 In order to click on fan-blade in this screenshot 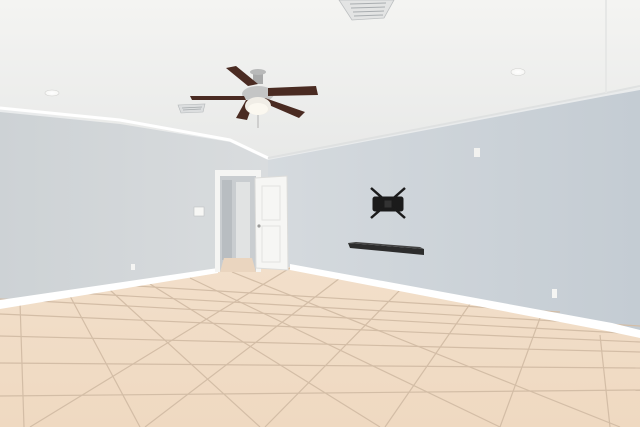, I will do `click(218, 98)`.